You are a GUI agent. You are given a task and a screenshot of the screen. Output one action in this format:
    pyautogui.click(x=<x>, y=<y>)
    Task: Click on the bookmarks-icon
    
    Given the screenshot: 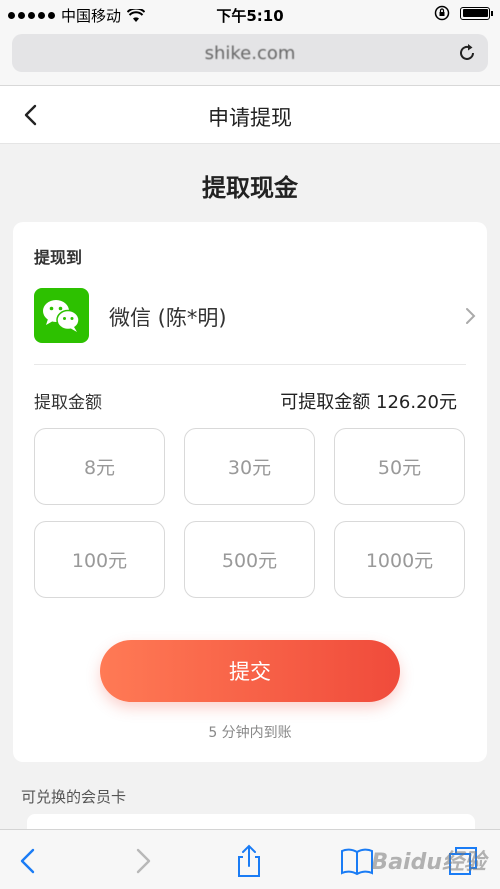 What is the action you would take?
    pyautogui.click(x=357, y=861)
    